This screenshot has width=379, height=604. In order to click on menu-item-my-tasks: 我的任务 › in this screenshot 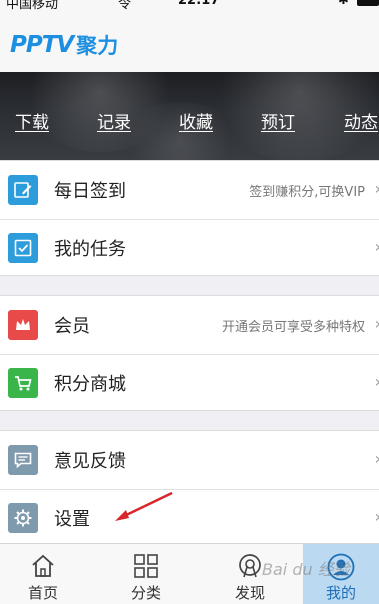, I will do `click(189, 248)`.